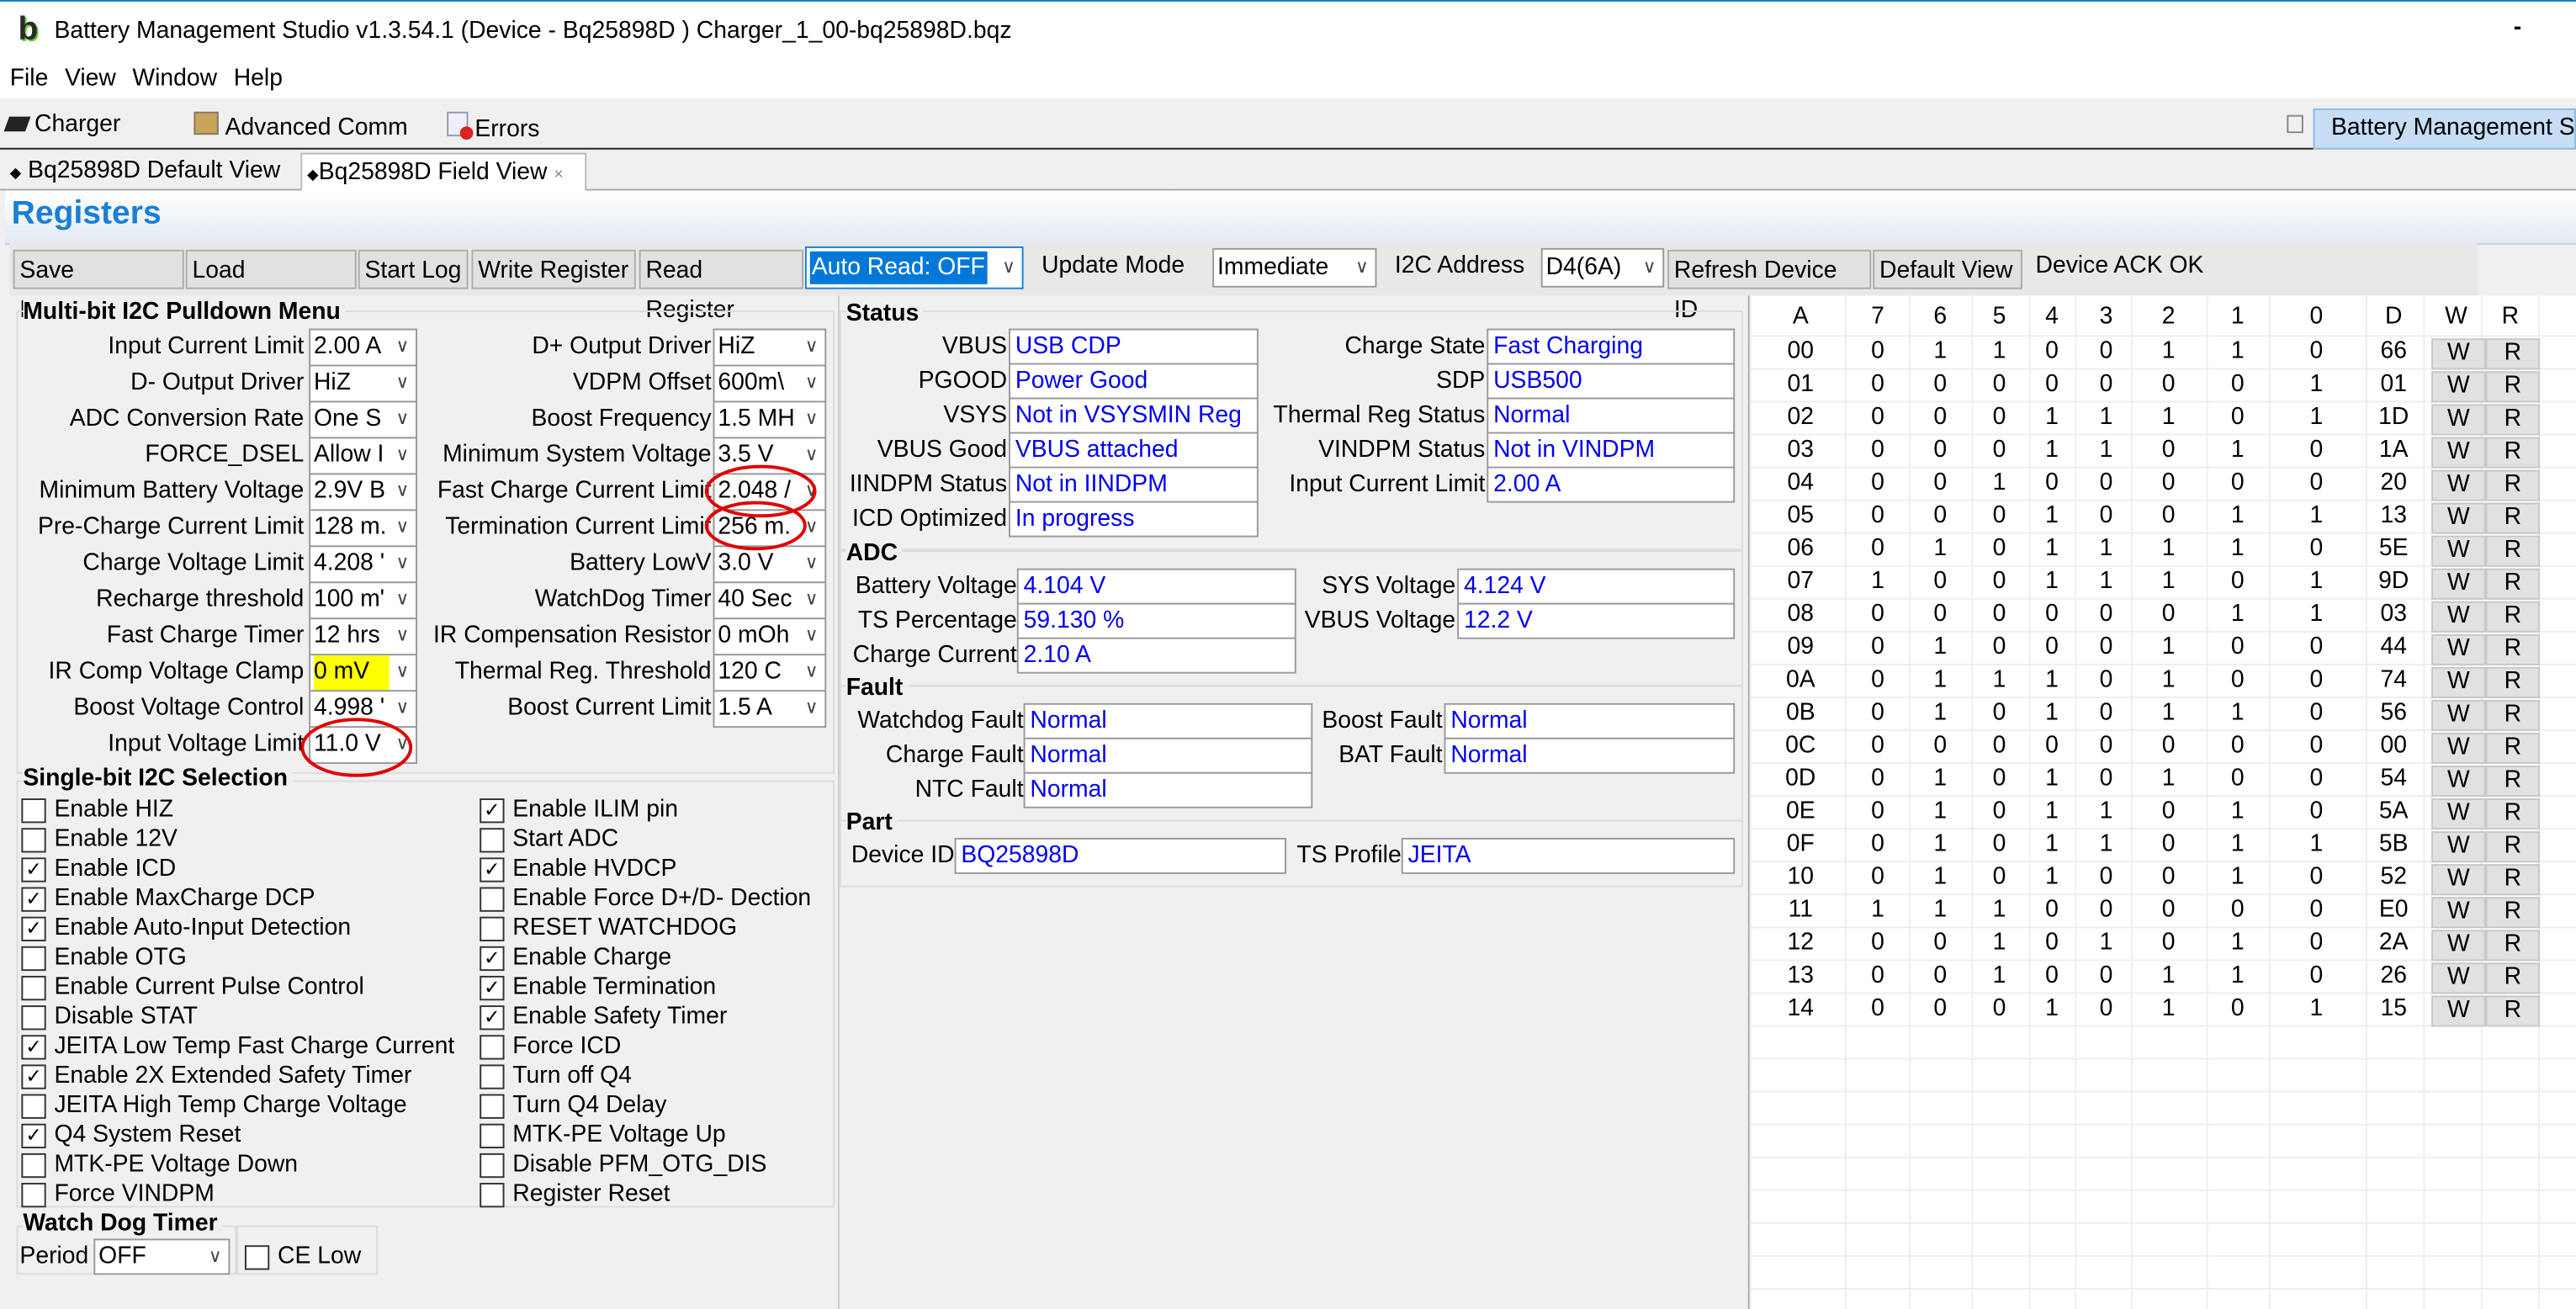 The width and height of the screenshot is (2576, 1309). What do you see at coordinates (558, 620) in the screenshot?
I see `red-annotations` at bounding box center [558, 620].